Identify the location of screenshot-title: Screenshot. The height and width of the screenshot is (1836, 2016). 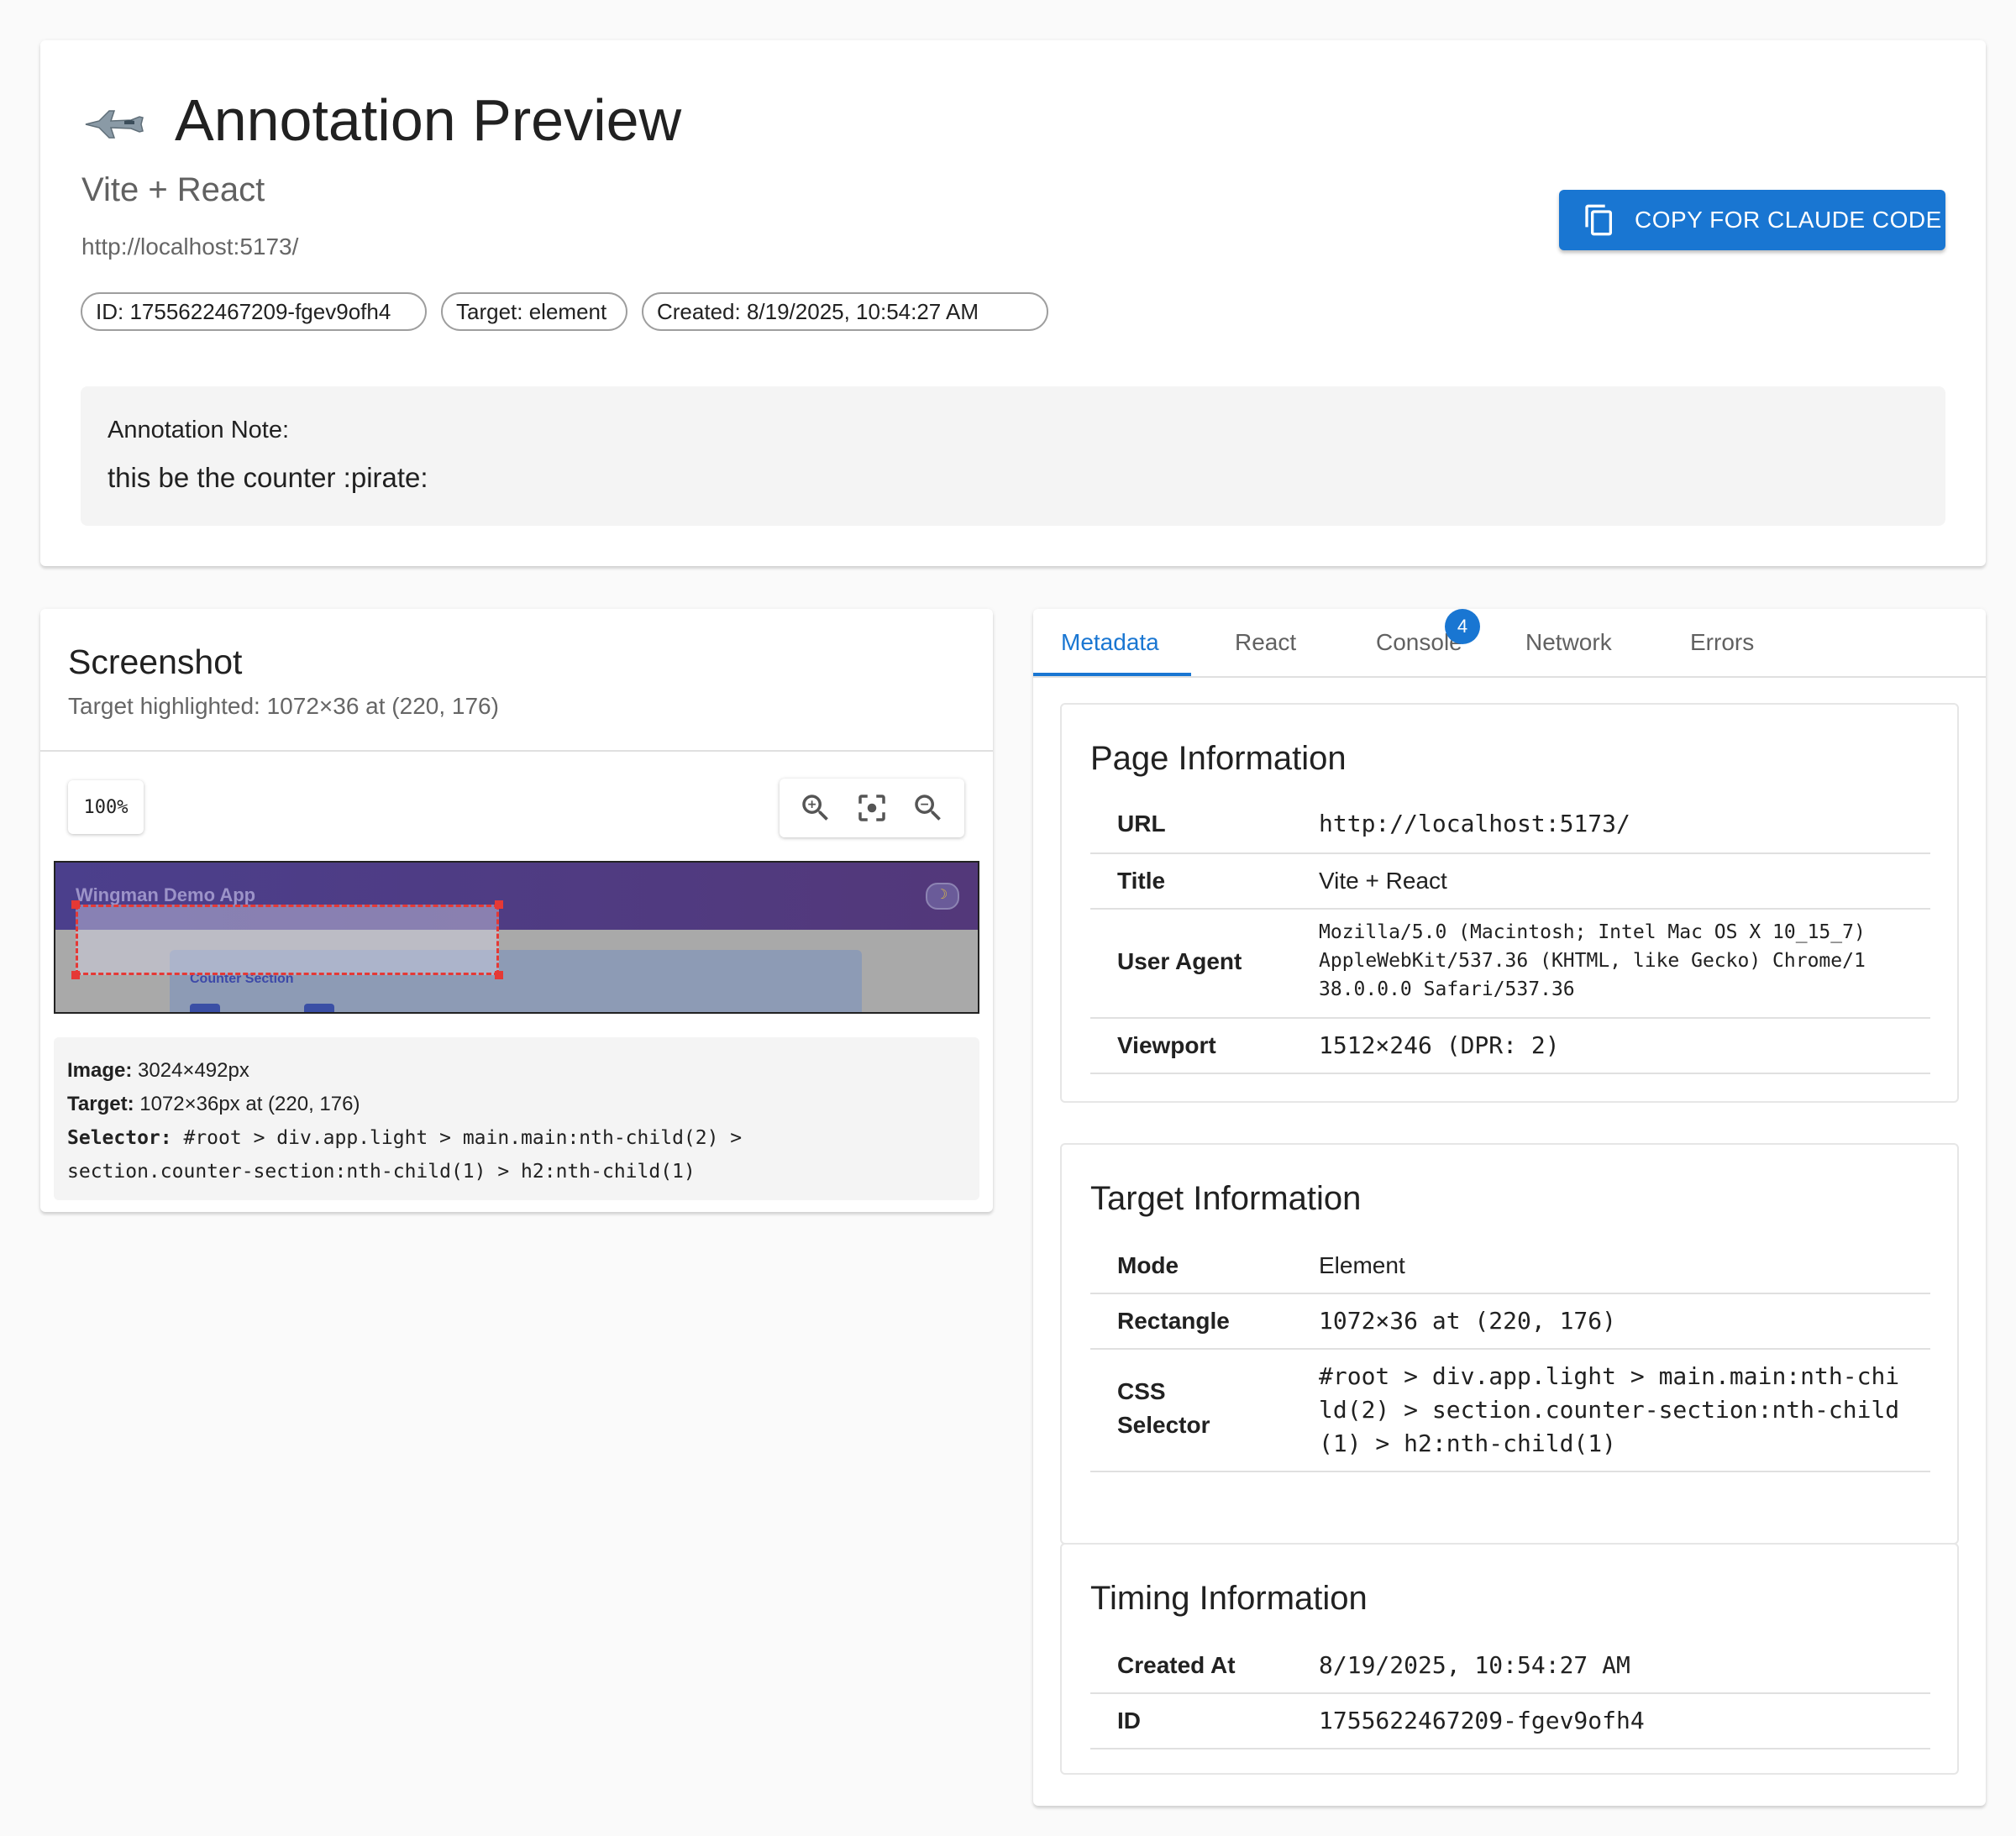
(155, 662).